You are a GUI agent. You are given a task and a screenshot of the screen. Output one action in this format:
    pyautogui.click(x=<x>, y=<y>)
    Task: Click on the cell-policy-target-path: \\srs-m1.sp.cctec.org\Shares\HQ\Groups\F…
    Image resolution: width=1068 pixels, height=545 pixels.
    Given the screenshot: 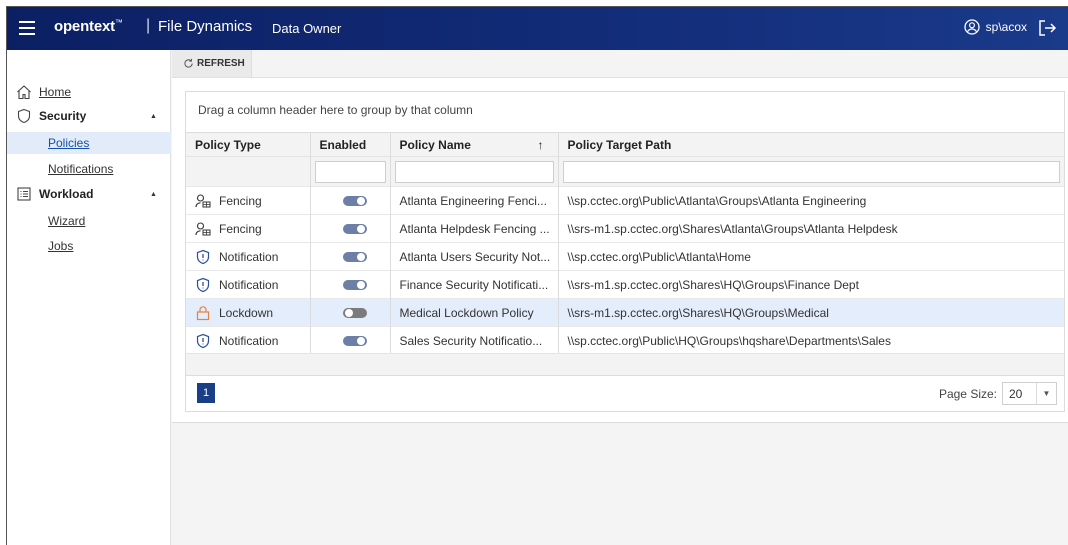 What is the action you would take?
    pyautogui.click(x=811, y=284)
    